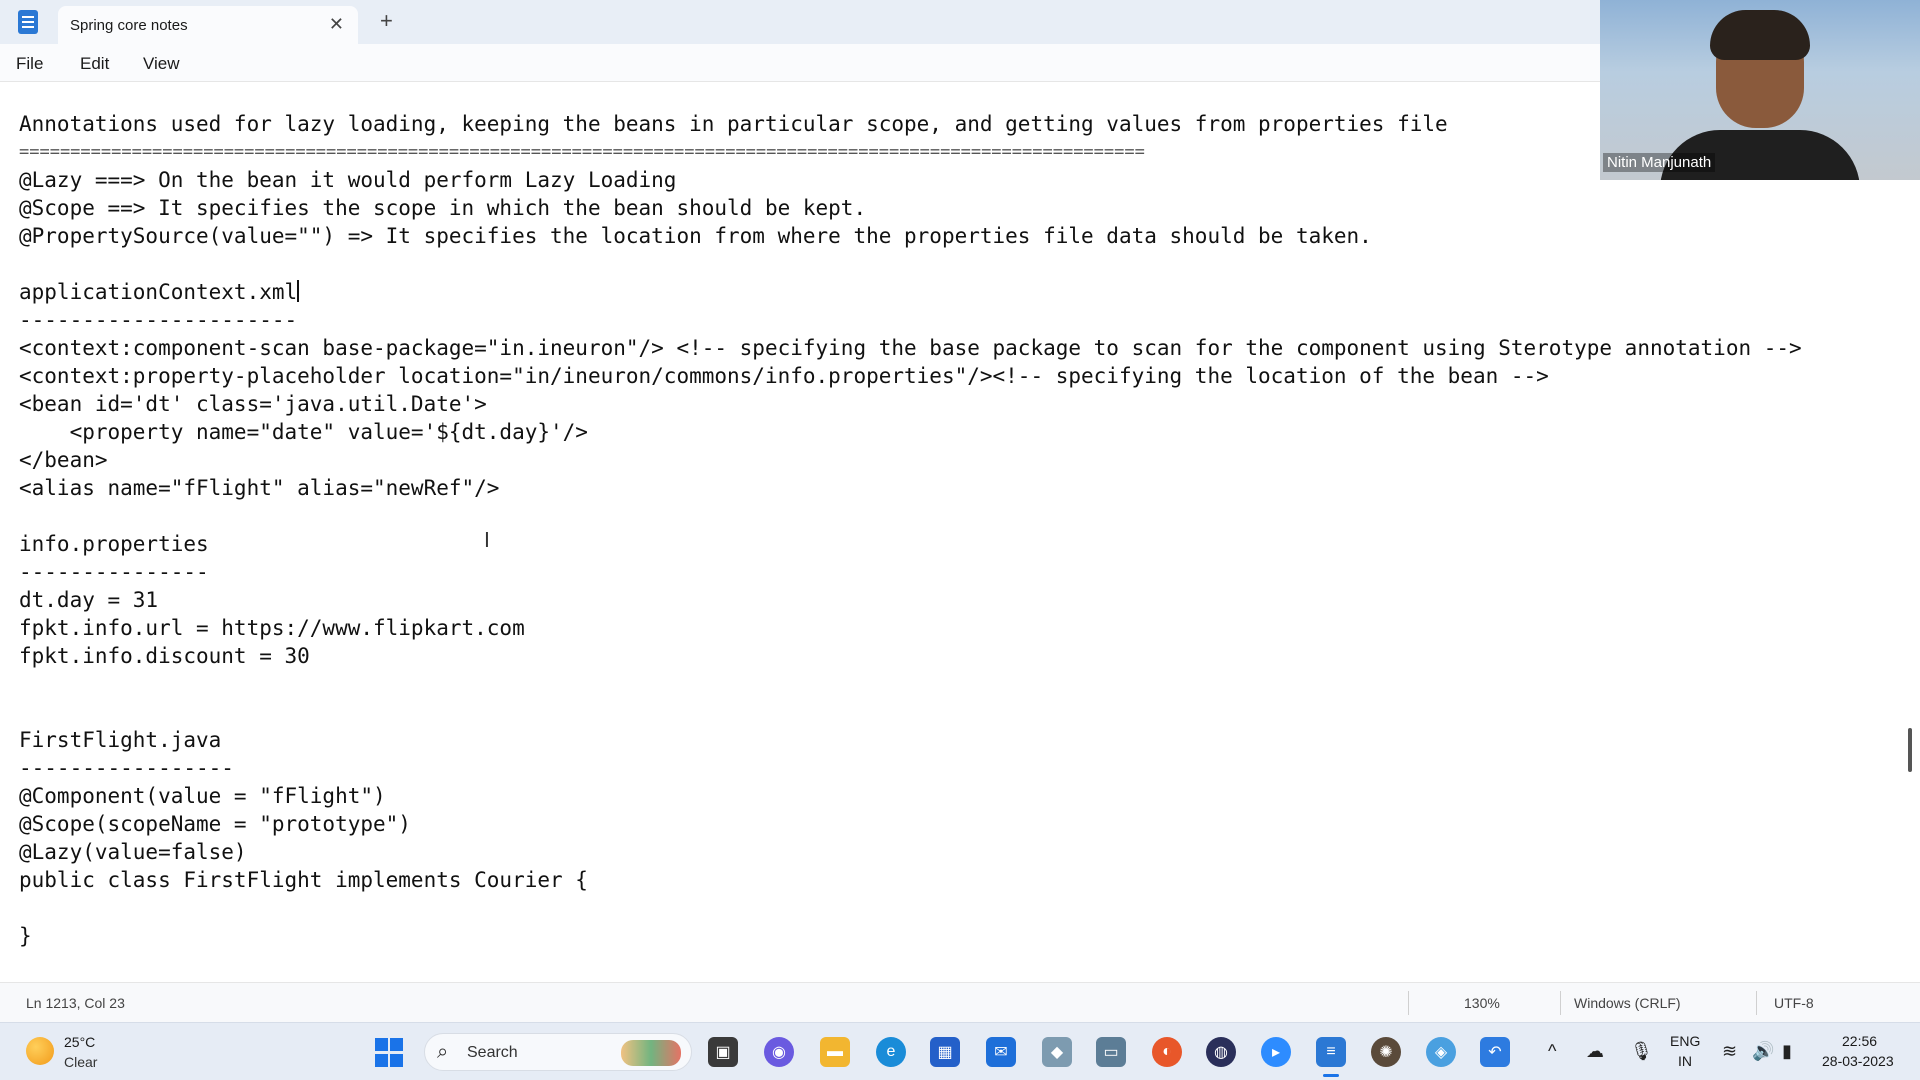 This screenshot has height=1080, width=1920. What do you see at coordinates (129, 25) in the screenshot?
I see `tab-title: Spring core notes` at bounding box center [129, 25].